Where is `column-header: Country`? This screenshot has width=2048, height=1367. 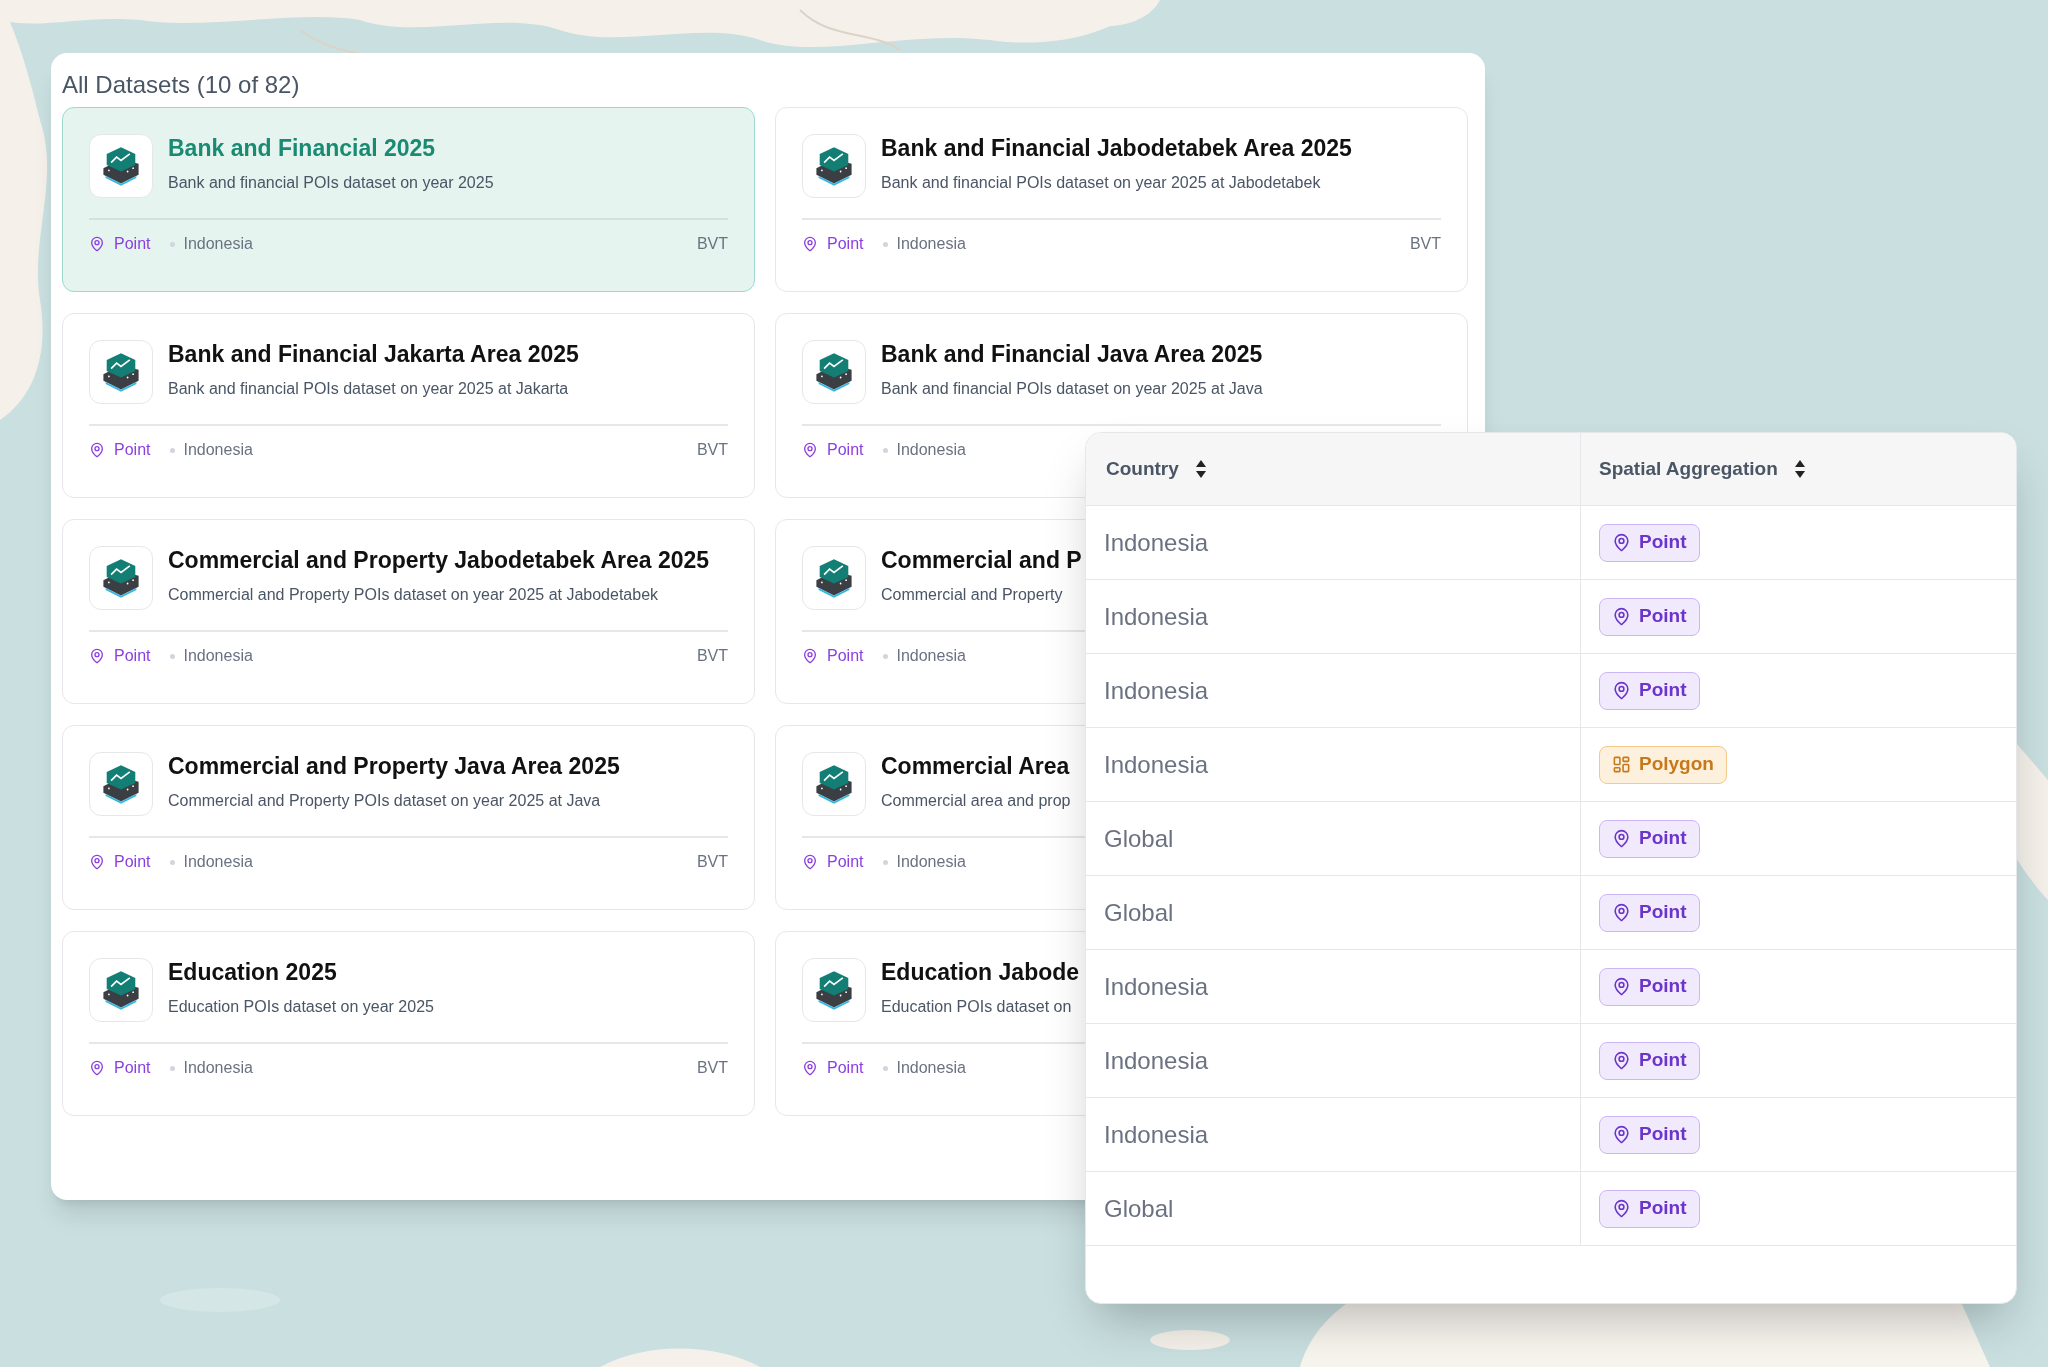
column-header: Country is located at coordinates (1142, 469).